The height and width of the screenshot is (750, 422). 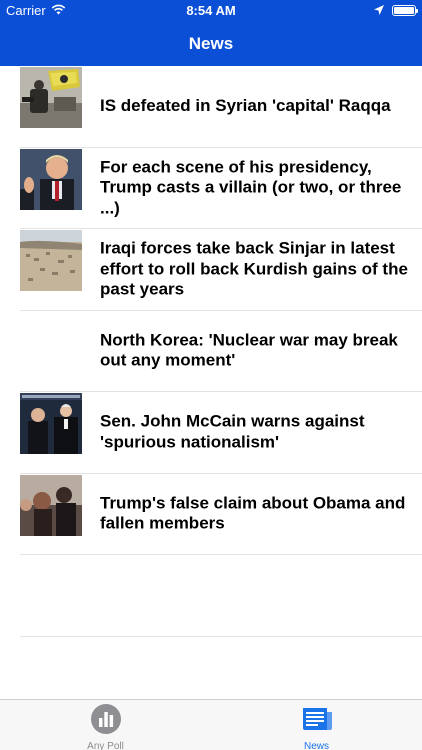 I want to click on tab-bar: Any Poll News, so click(x=211, y=724).